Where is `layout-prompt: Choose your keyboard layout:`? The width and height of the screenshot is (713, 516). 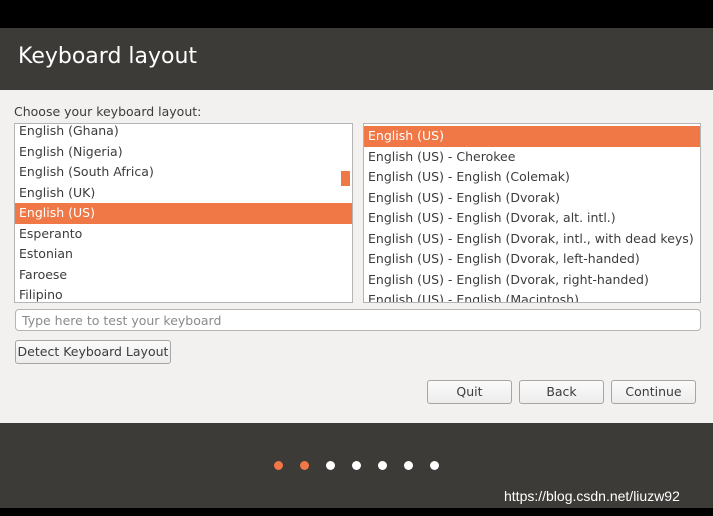 layout-prompt: Choose your keyboard layout: is located at coordinates (108, 111).